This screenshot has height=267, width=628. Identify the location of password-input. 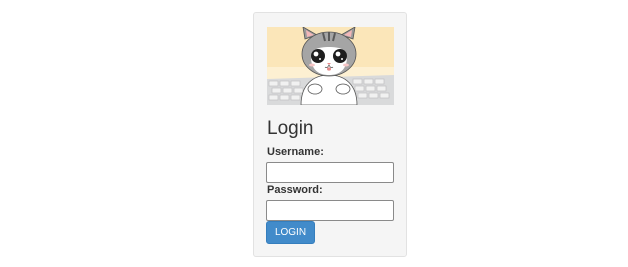
(330, 210).